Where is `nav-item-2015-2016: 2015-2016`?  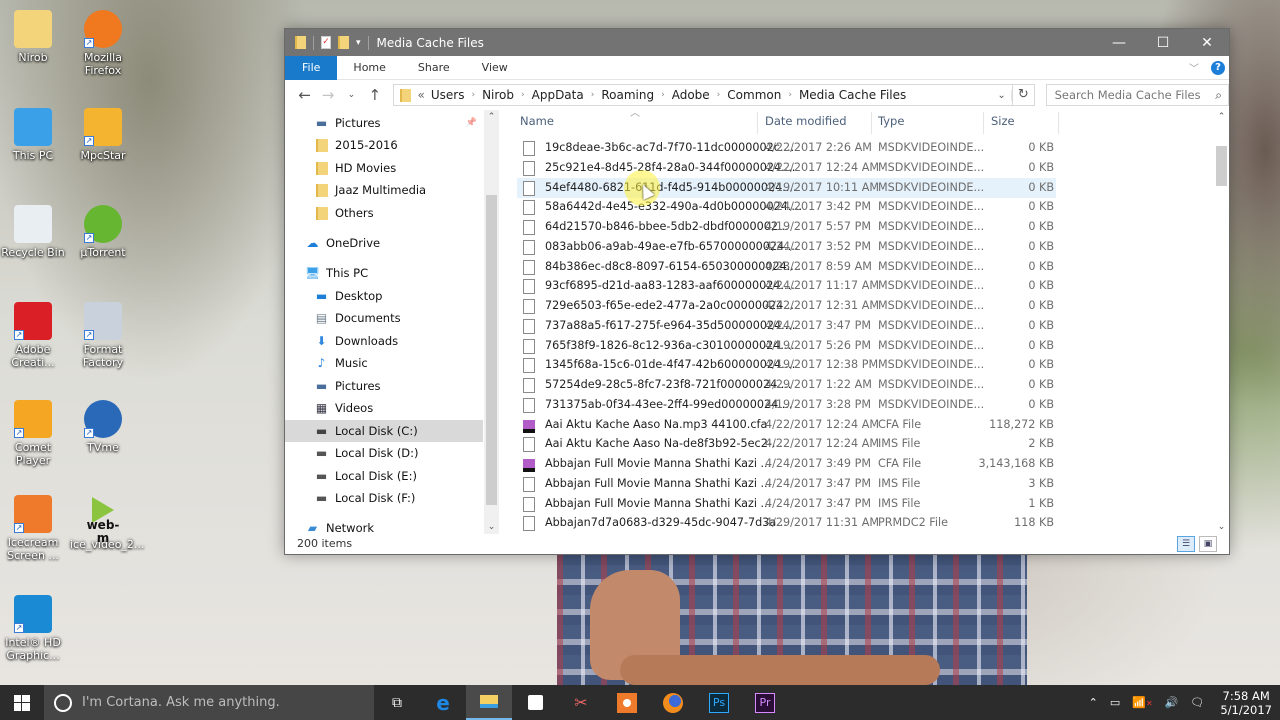 nav-item-2015-2016: 2015-2016 is located at coordinates (384, 145).